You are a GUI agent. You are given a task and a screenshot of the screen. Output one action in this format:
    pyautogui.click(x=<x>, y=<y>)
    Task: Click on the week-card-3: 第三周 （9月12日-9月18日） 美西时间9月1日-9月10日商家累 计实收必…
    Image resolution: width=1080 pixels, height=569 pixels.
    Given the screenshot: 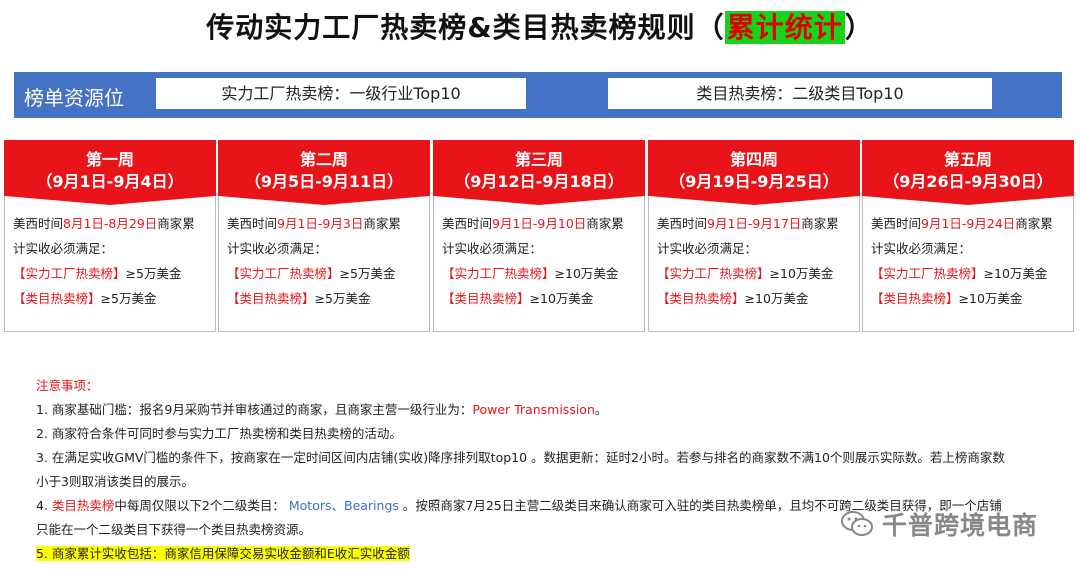 What is the action you would take?
    pyautogui.click(x=539, y=236)
    